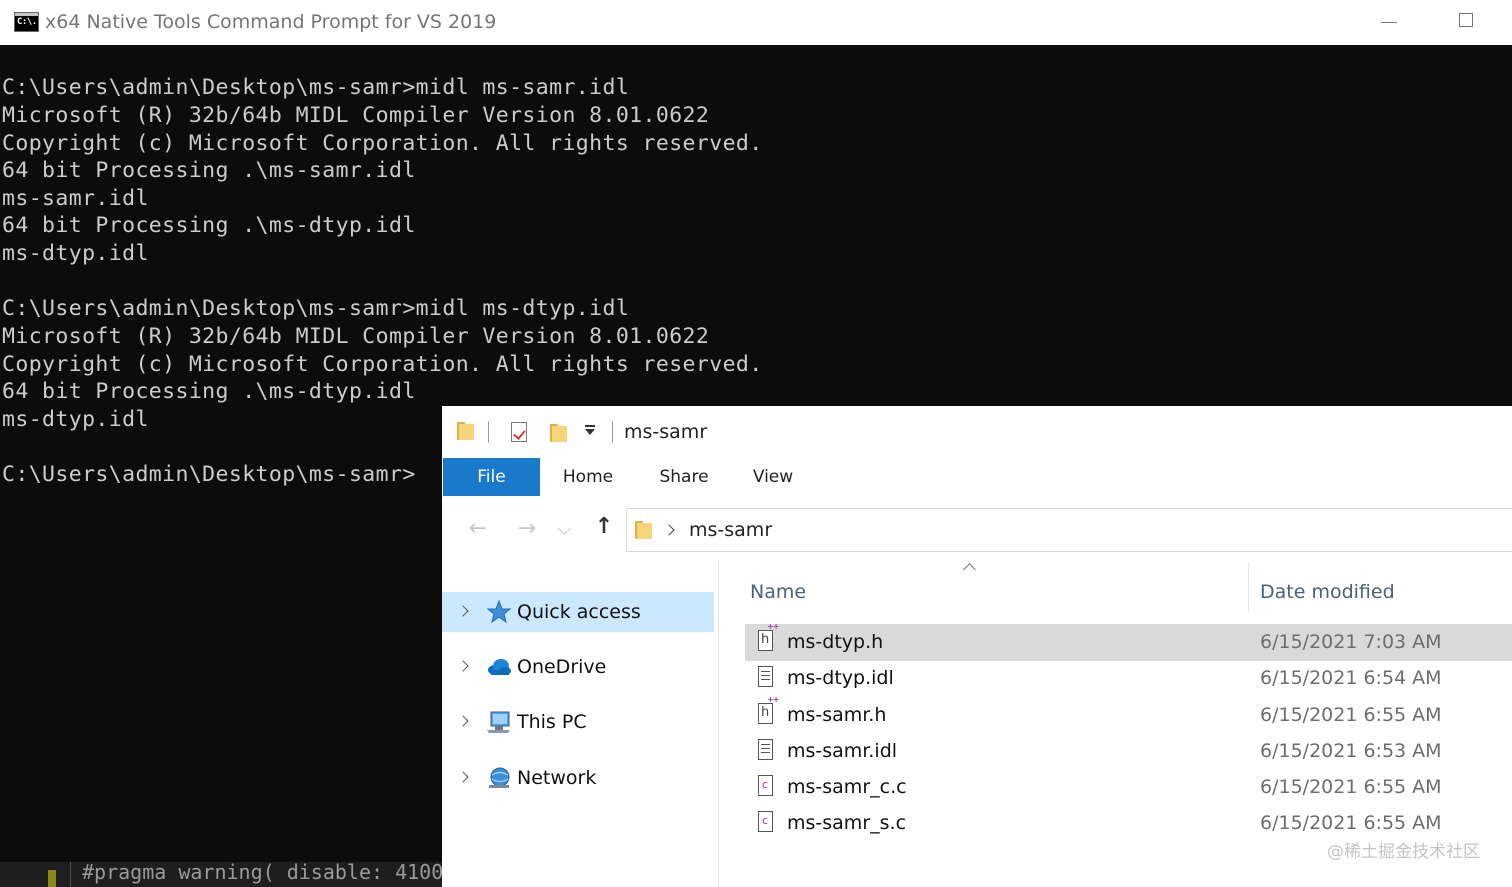  Describe the element at coordinates (847, 787) in the screenshot. I see `file-name: ms-samr_c.c` at that location.